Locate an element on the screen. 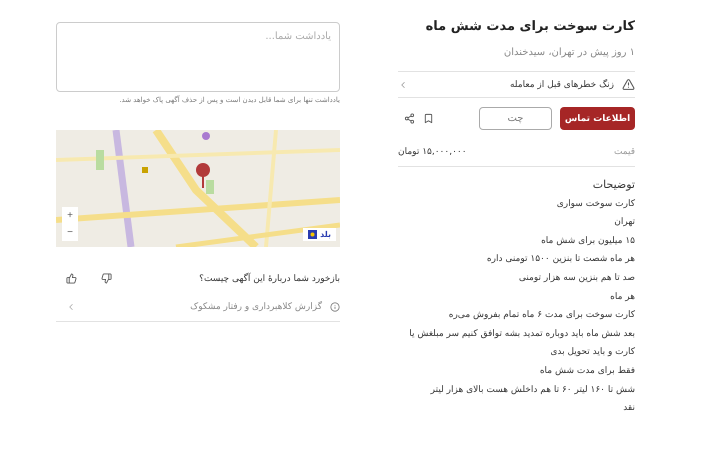 The width and height of the screenshot is (721, 455). description-line: بعد شش ماه باید دوباره تمدید بشه توافق کنیم سر مبلغش یا is located at coordinates (521, 334).